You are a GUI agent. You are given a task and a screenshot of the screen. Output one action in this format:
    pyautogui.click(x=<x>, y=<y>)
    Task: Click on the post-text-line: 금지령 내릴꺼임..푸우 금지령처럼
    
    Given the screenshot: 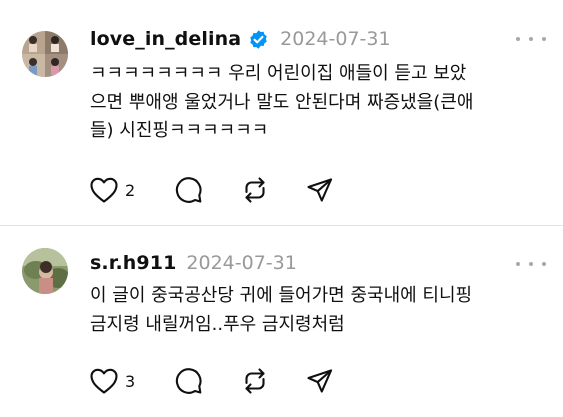 What is the action you would take?
    pyautogui.click(x=217, y=324)
    